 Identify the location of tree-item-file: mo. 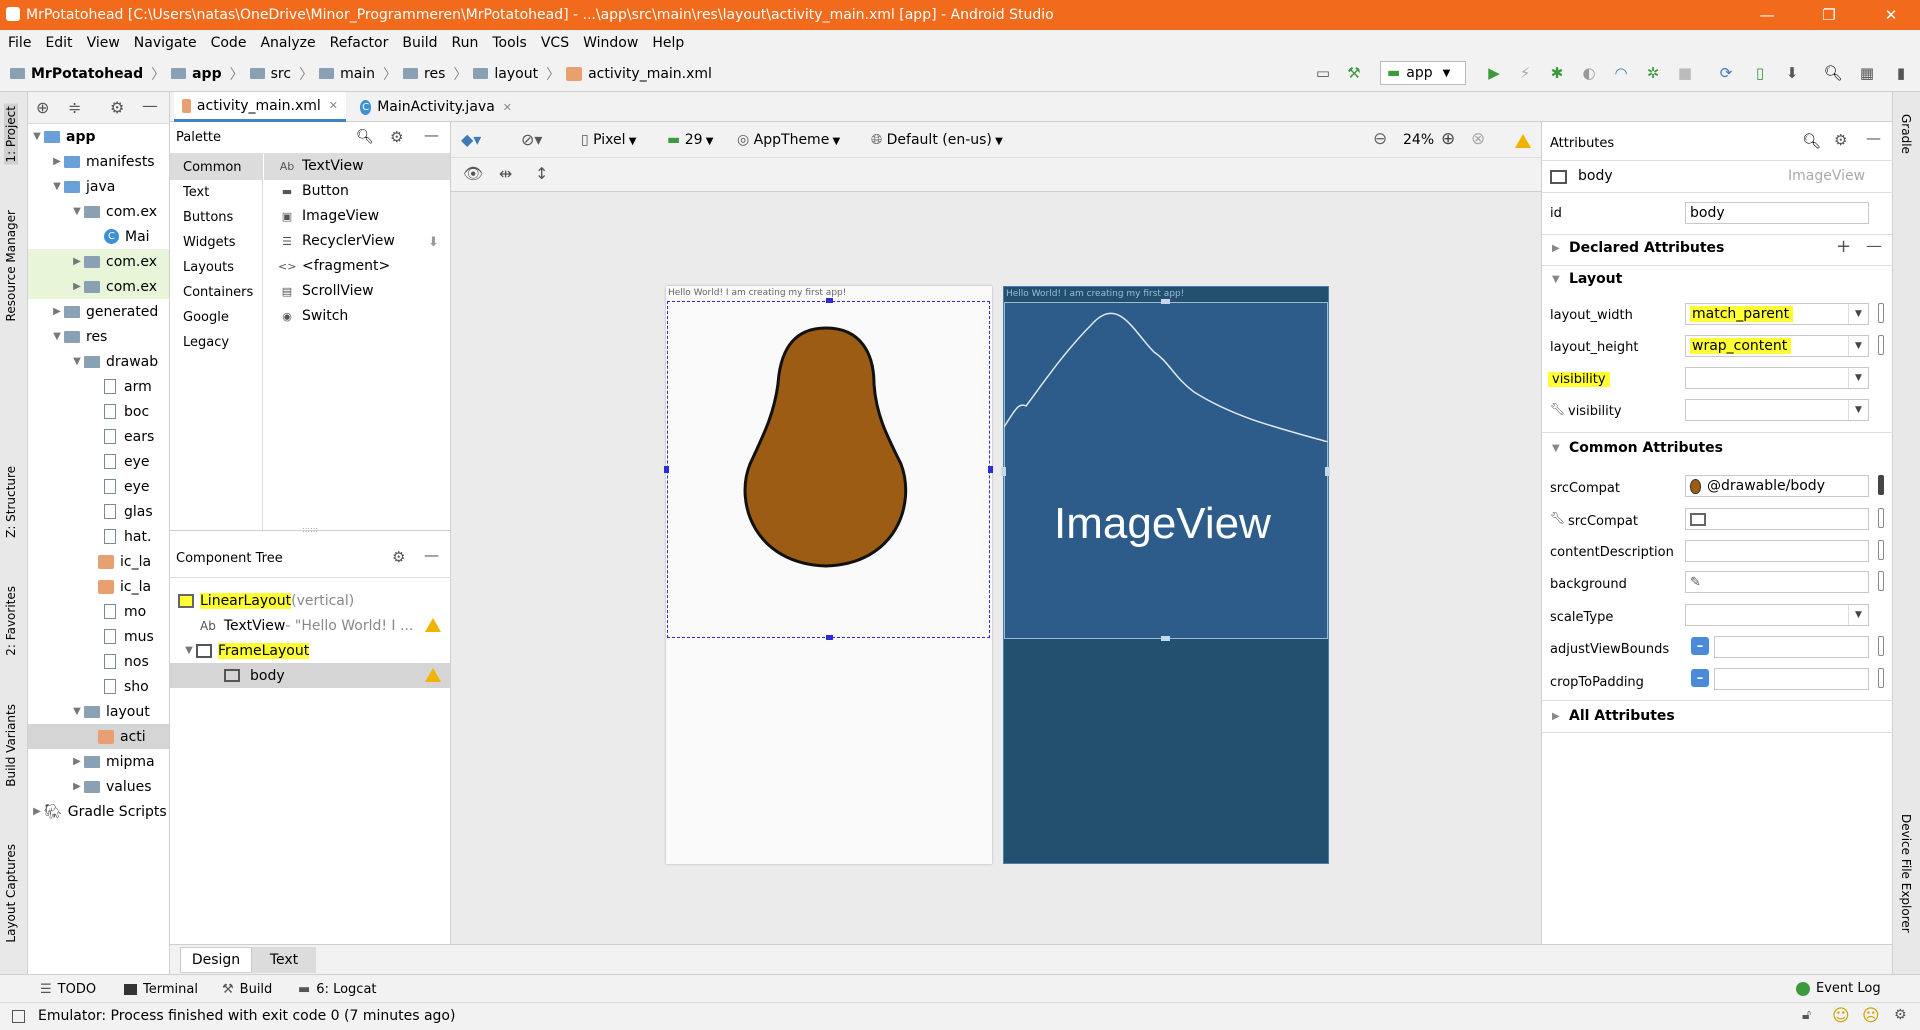
(125, 611).